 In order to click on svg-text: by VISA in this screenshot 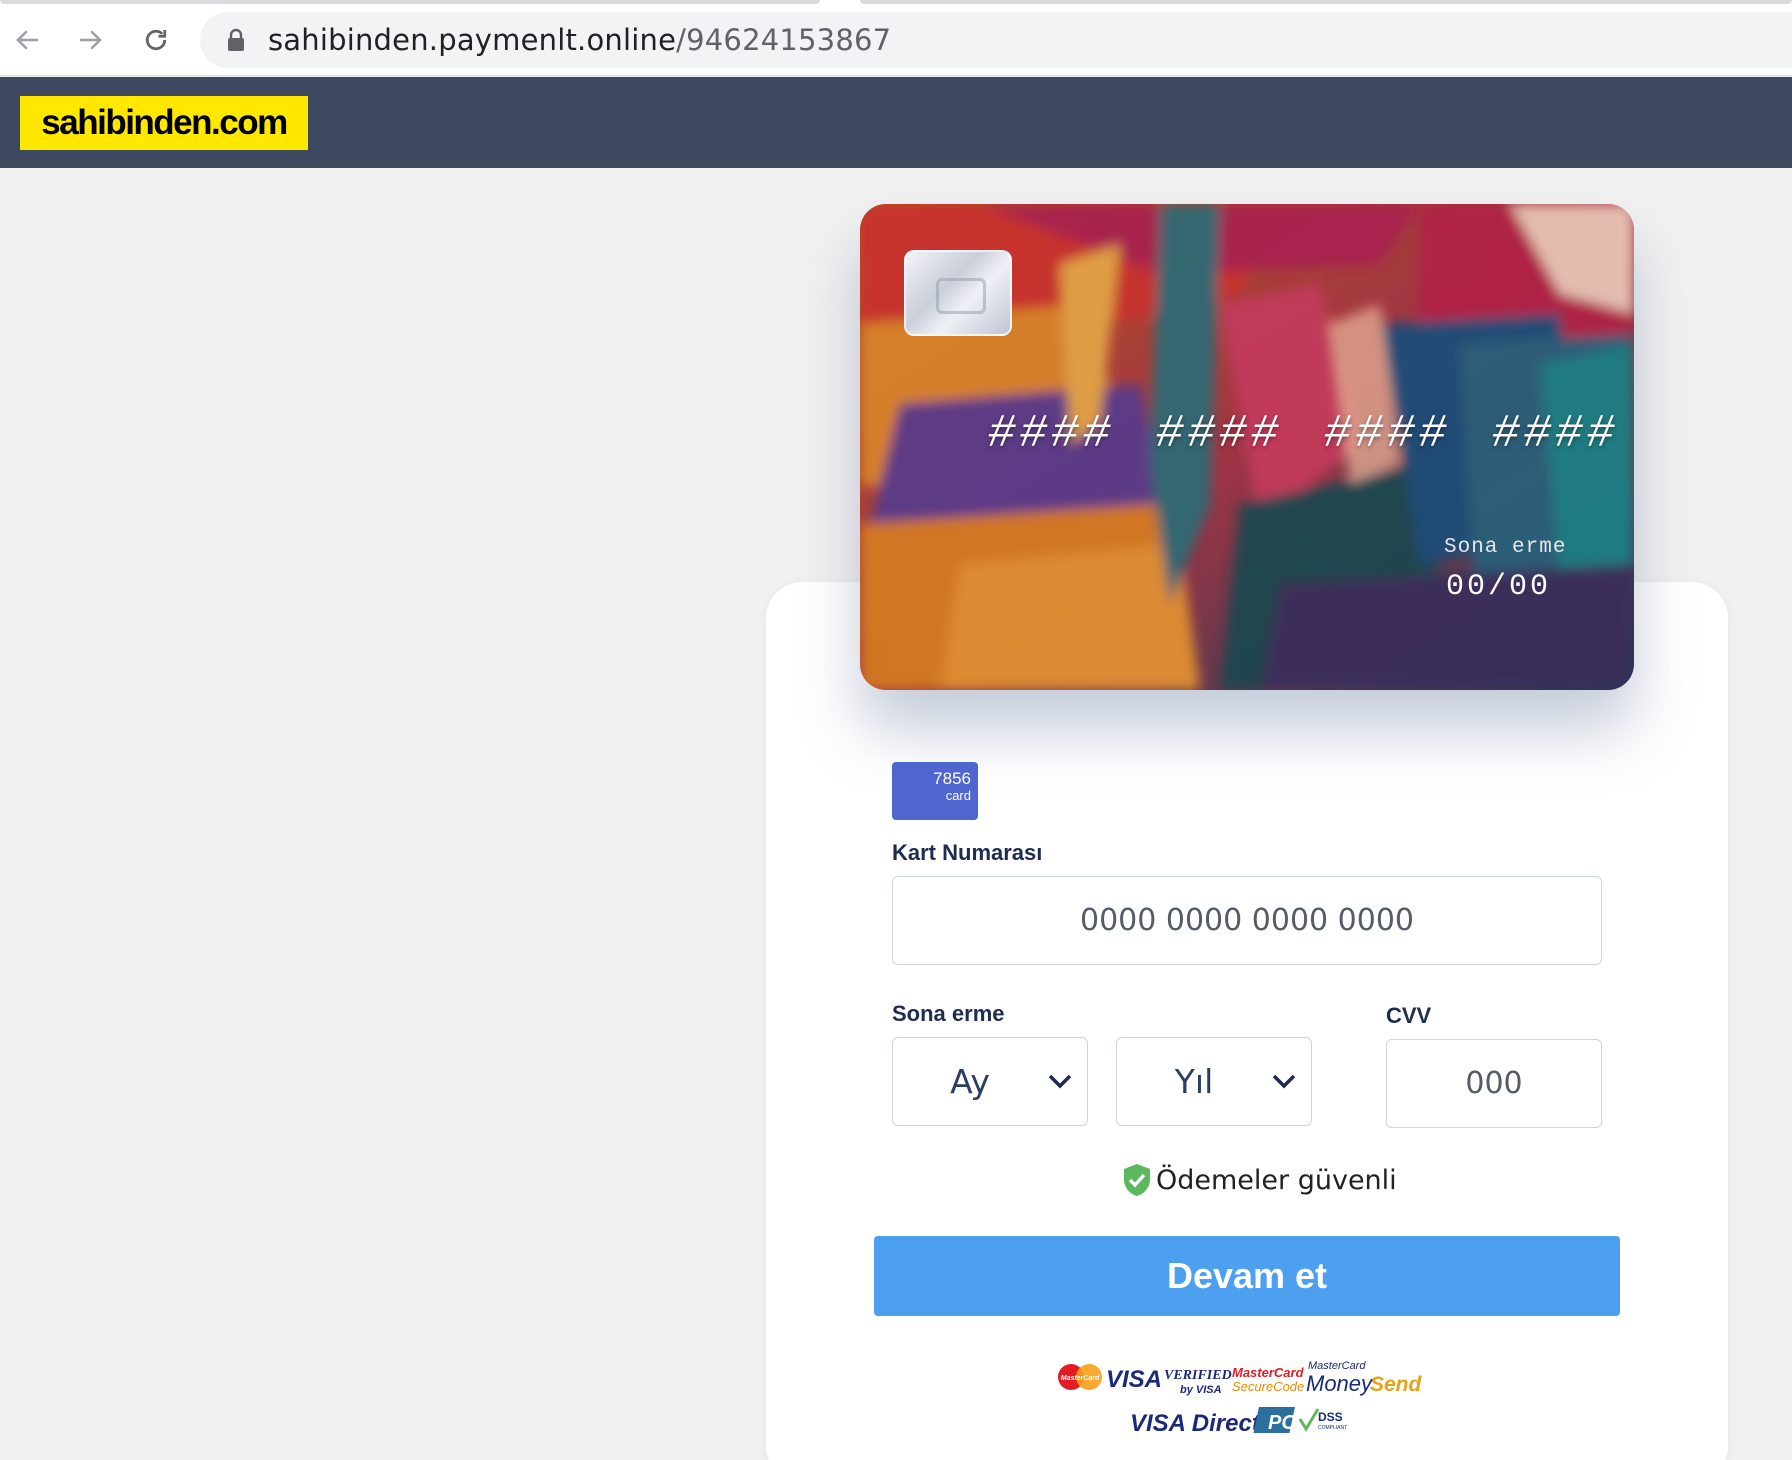, I will do `click(1201, 1390)`.